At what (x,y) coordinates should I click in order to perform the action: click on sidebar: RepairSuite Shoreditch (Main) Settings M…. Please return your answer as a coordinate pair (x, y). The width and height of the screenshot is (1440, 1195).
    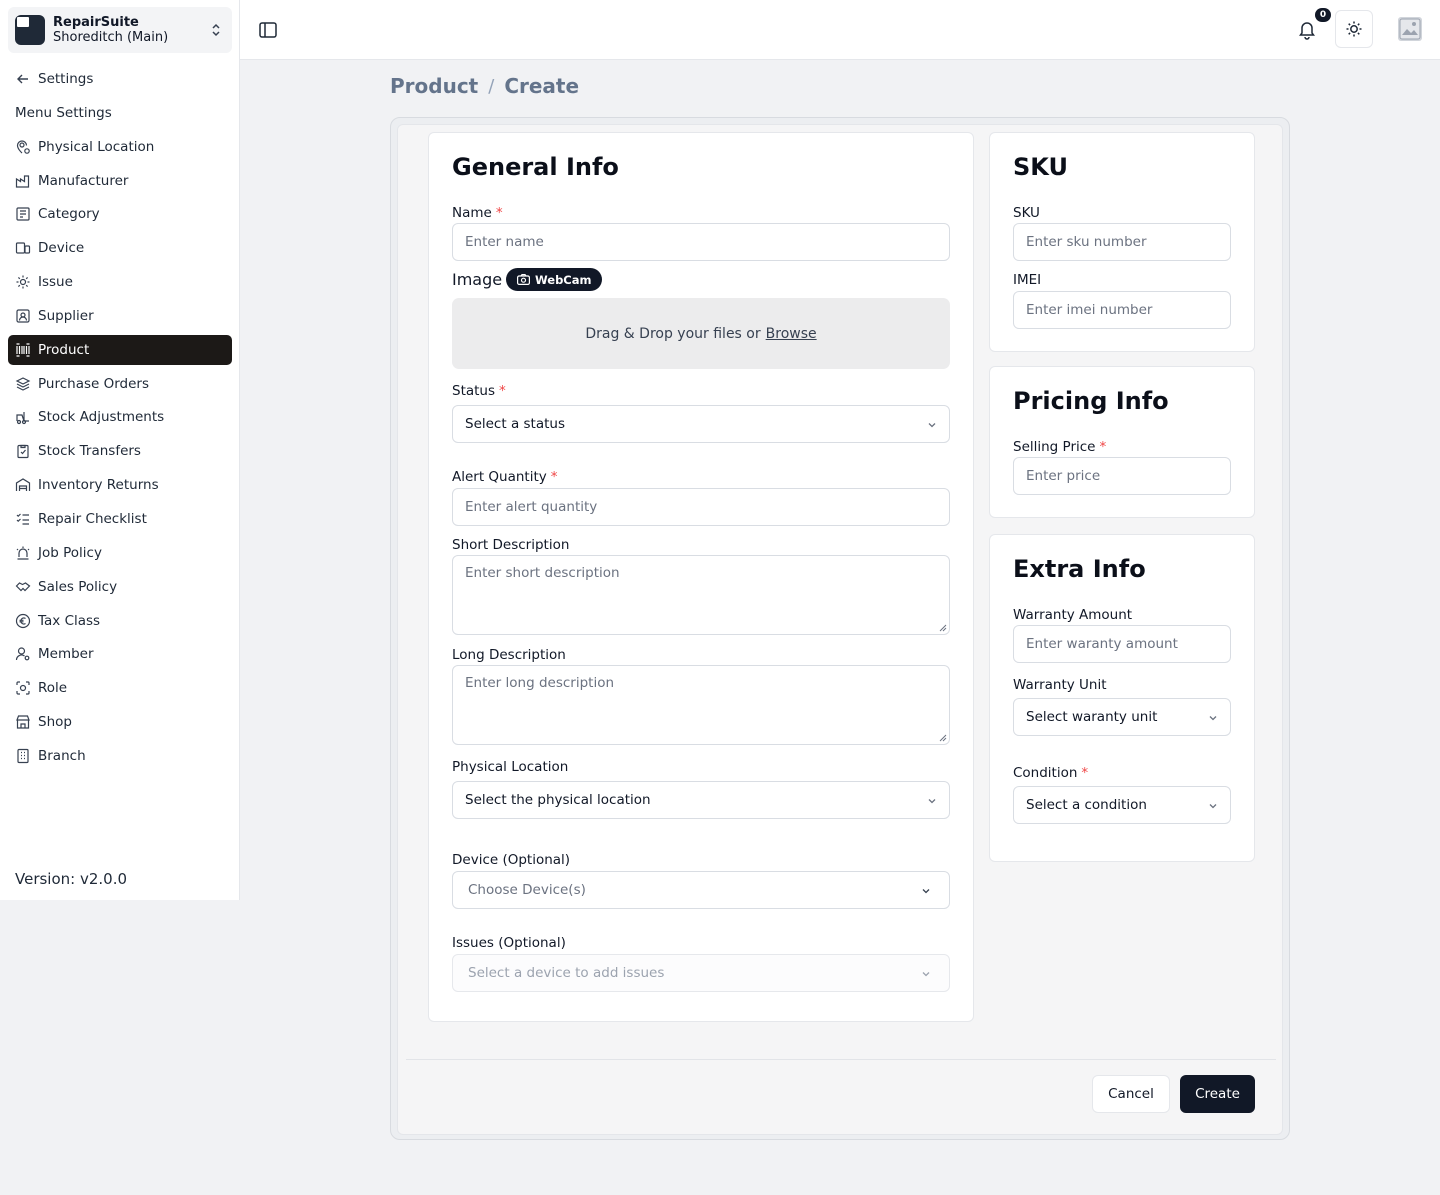
    Looking at the image, I should click on (120, 450).